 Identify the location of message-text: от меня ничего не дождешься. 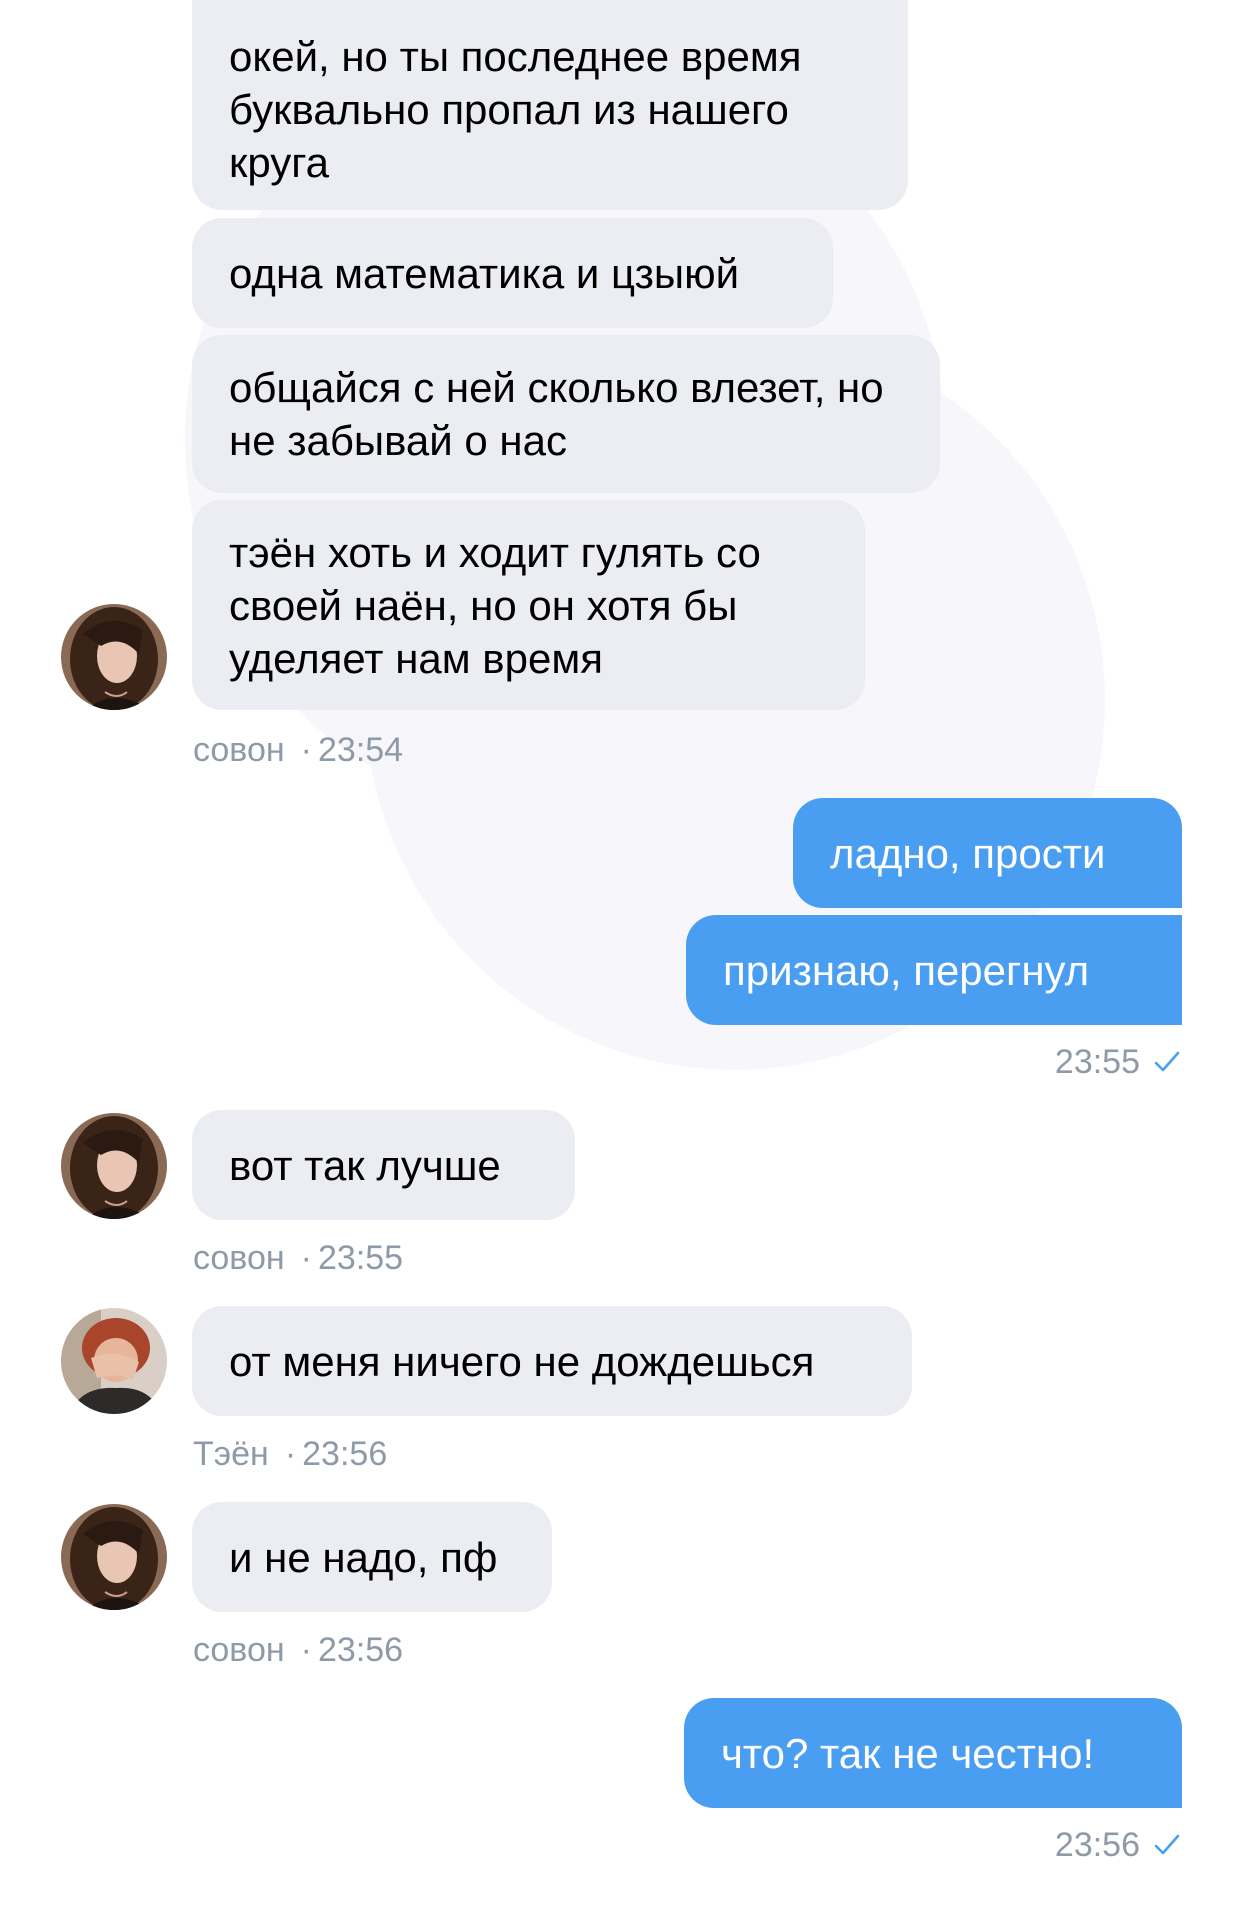
(522, 1361).